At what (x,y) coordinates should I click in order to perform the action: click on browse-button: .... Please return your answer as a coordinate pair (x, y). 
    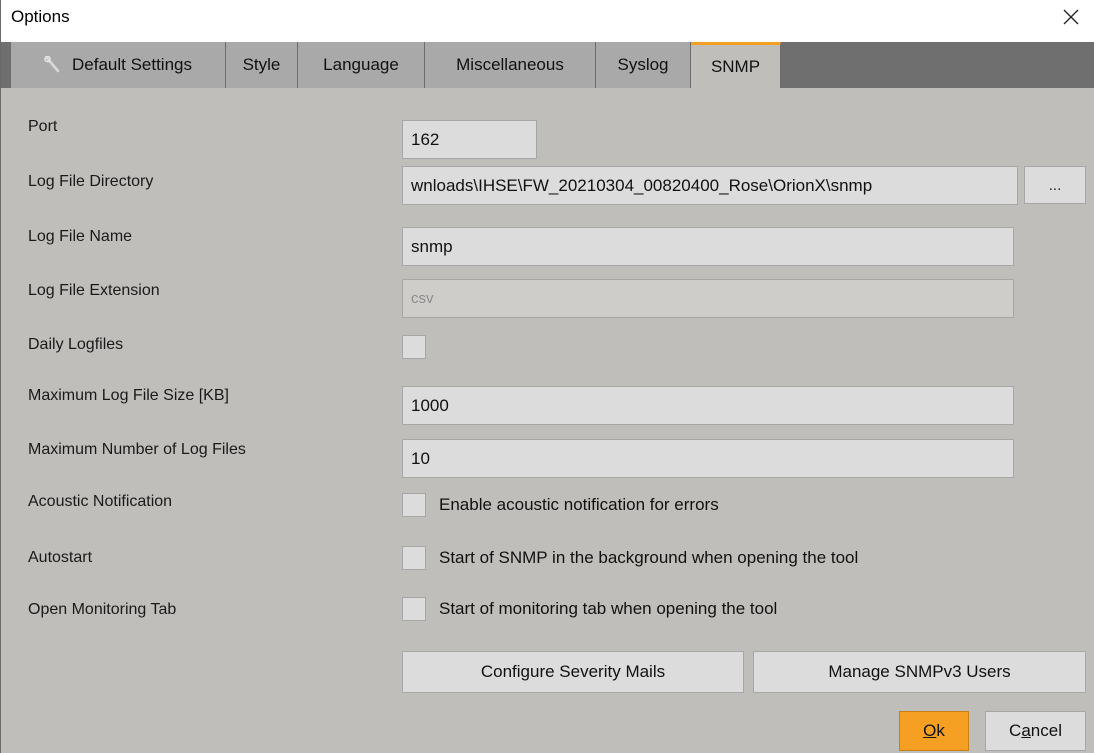
    Looking at the image, I should click on (1055, 185).